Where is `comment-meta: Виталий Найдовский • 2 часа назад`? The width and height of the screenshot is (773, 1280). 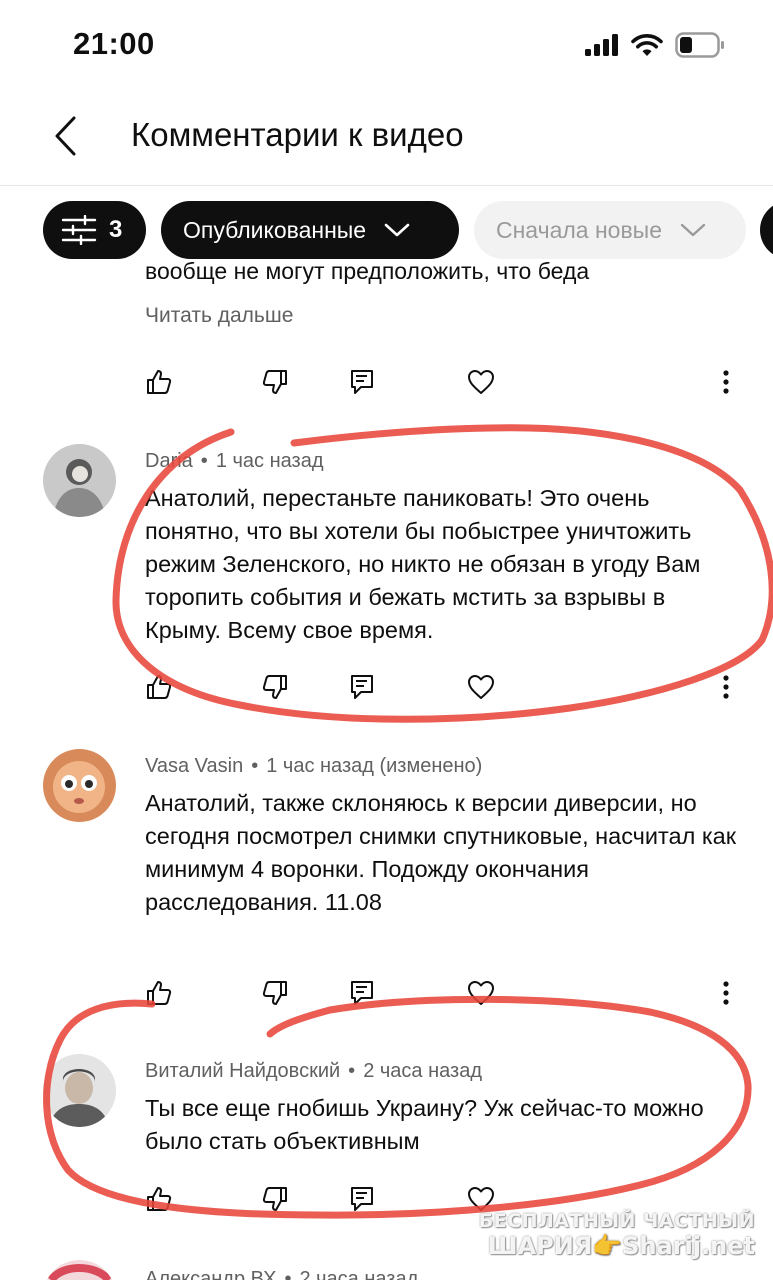 comment-meta: Виталий Найдовский • 2 часа назад is located at coordinates (313, 1071).